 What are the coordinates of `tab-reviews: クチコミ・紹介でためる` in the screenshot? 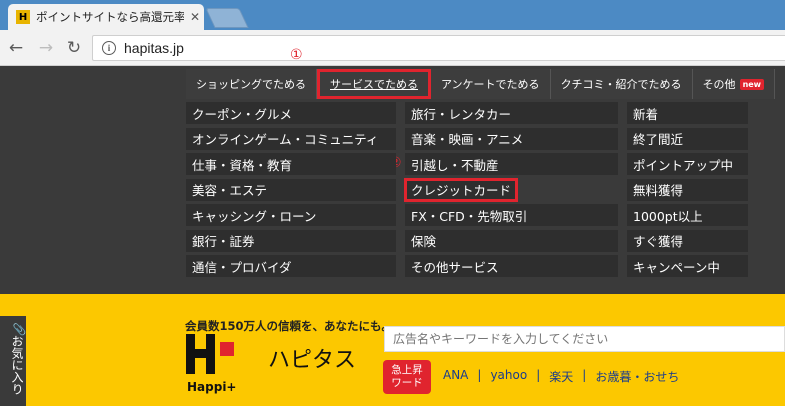 It's located at (621, 84).